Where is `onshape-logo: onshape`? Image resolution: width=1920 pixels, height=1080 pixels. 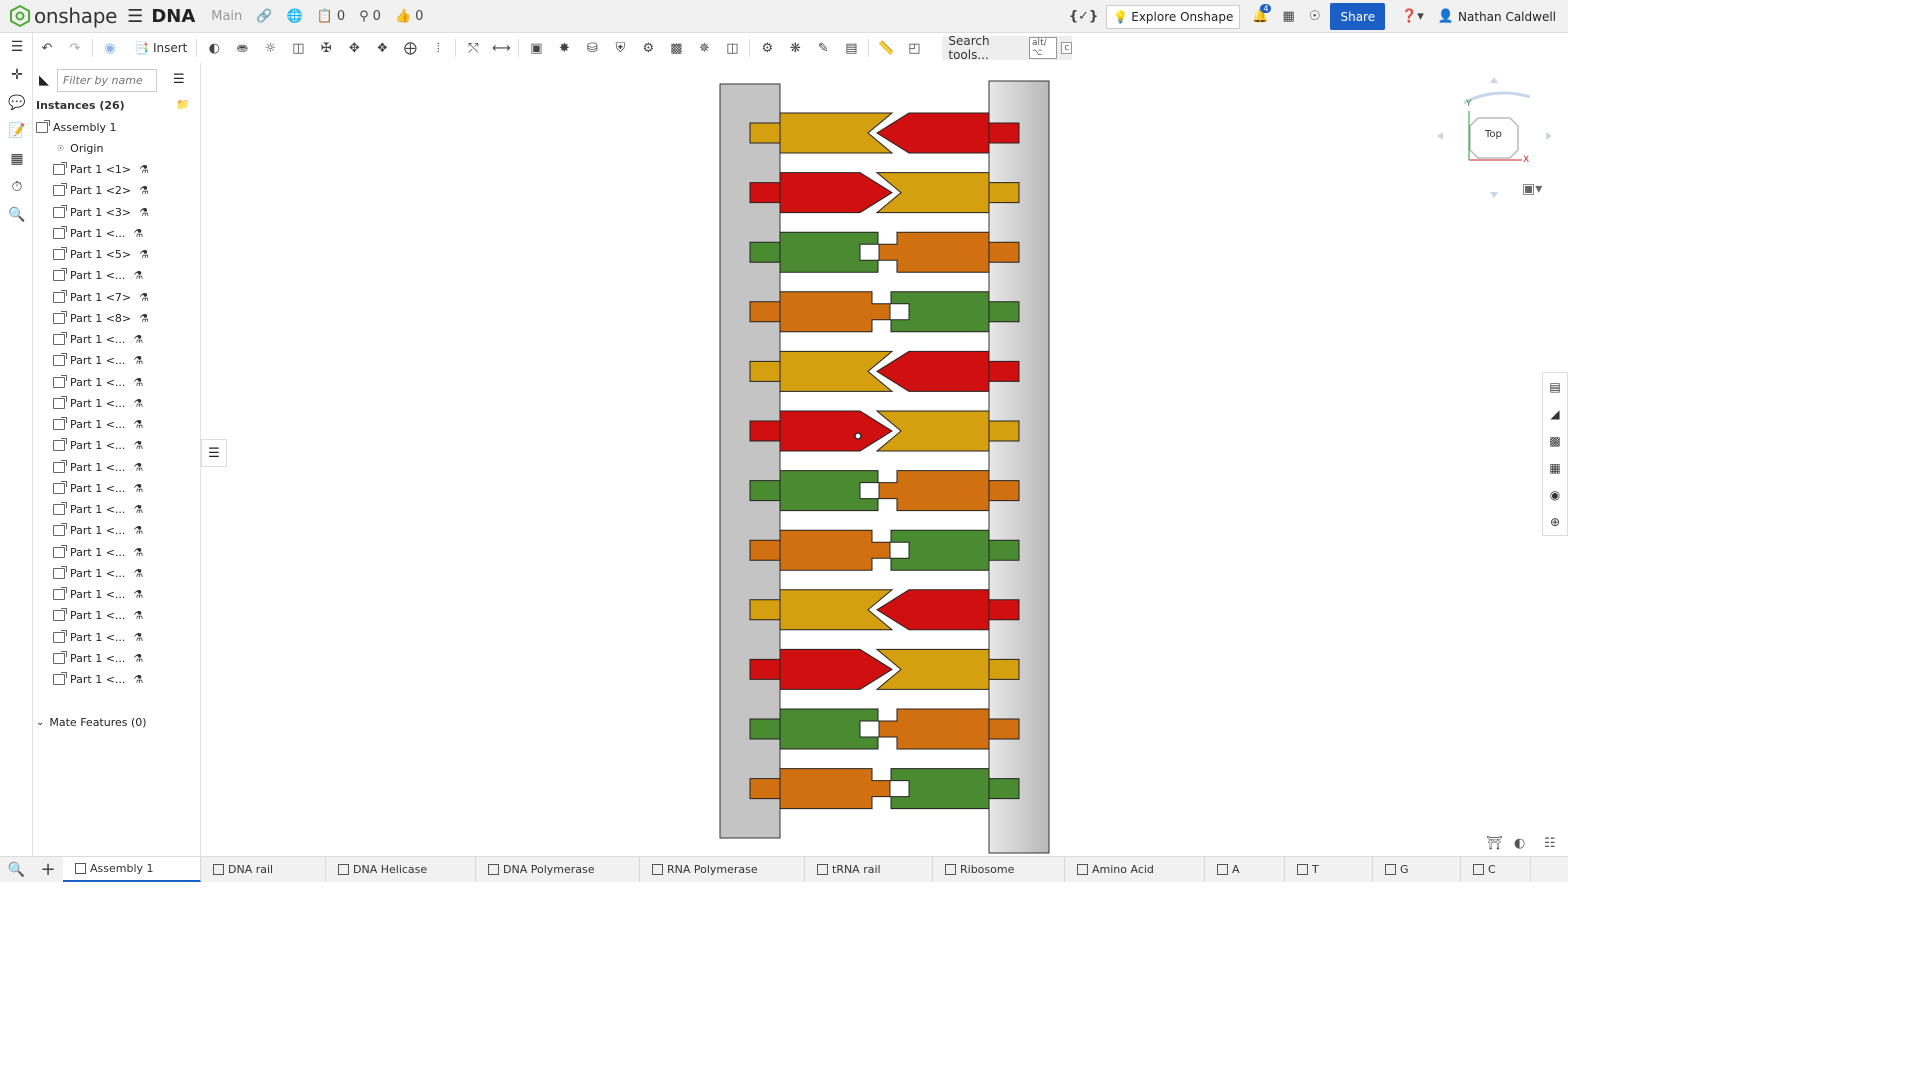 onshape-logo: onshape is located at coordinates (63, 16).